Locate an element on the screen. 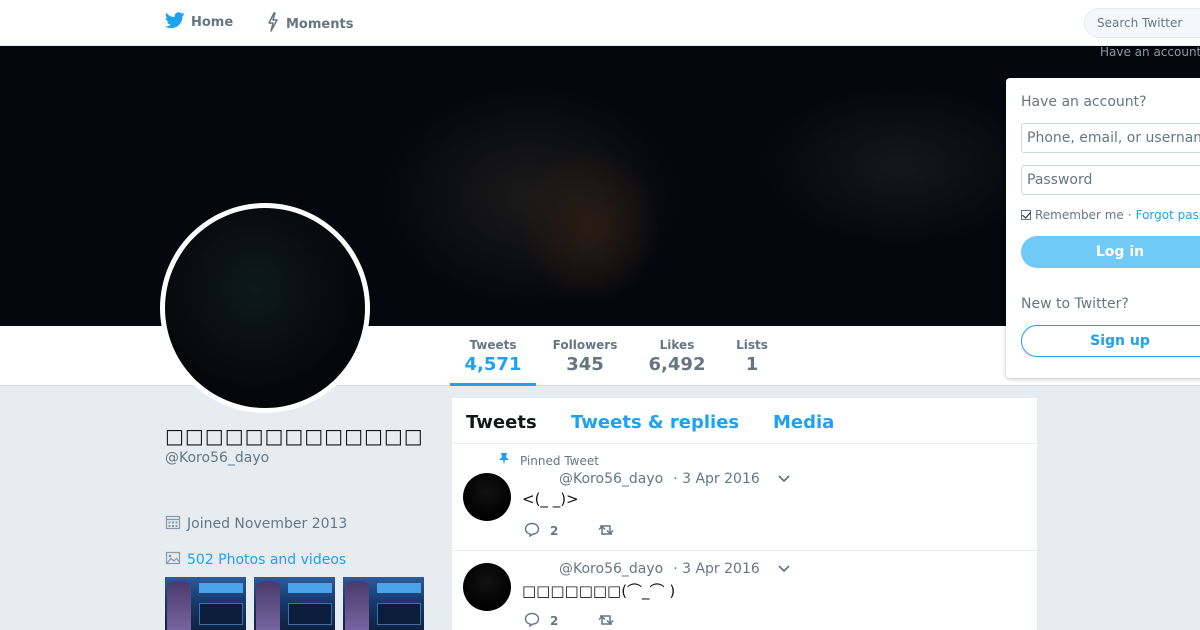  profile-name: □□□□□□□□□□□□□ is located at coordinates (294, 436).